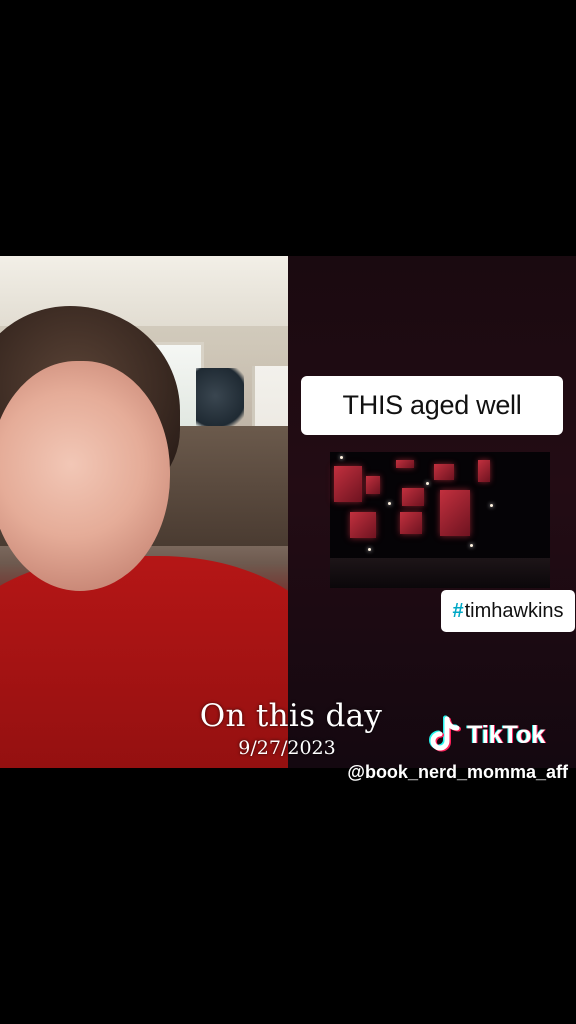 The width and height of the screenshot is (576, 1024). What do you see at coordinates (506, 734) in the screenshot?
I see `tiktok-wordmark: TikTok` at bounding box center [506, 734].